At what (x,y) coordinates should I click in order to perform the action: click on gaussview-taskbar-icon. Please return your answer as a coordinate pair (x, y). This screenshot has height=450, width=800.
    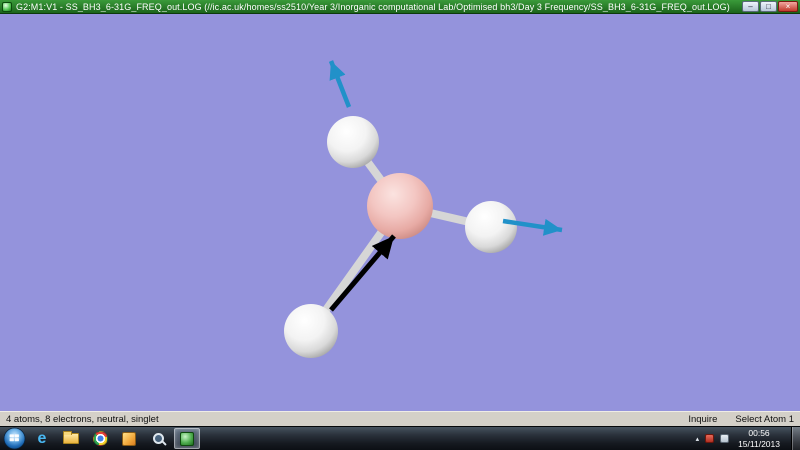
    Looking at the image, I should click on (187, 438).